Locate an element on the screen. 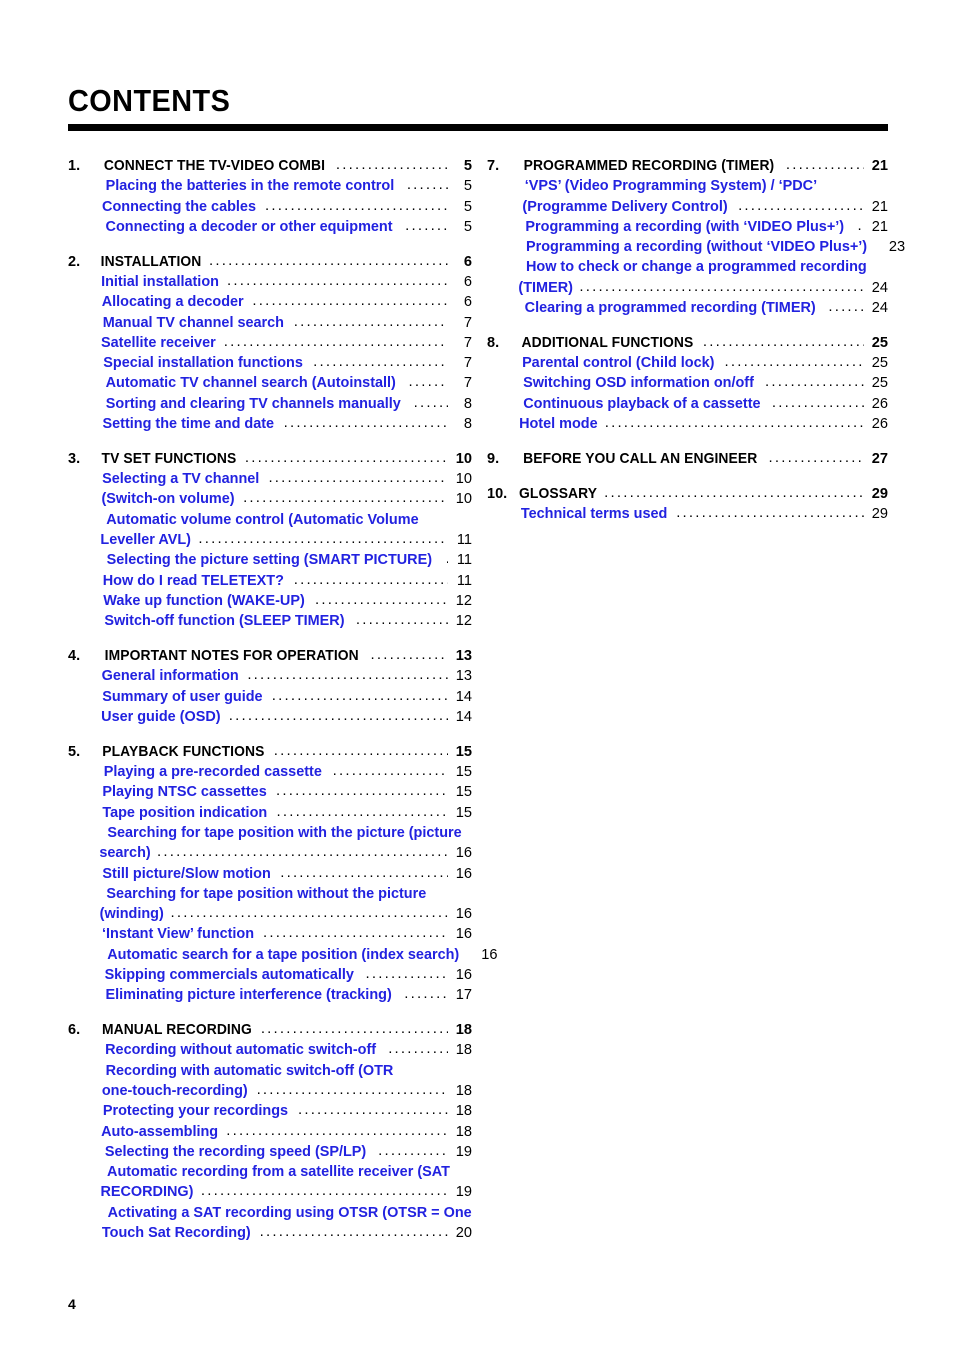 Image resolution: width=954 pixels, height=1347 pixels. toc-entry-row: Playing a pre-recorded cassette 15 is located at coordinates (270, 772).